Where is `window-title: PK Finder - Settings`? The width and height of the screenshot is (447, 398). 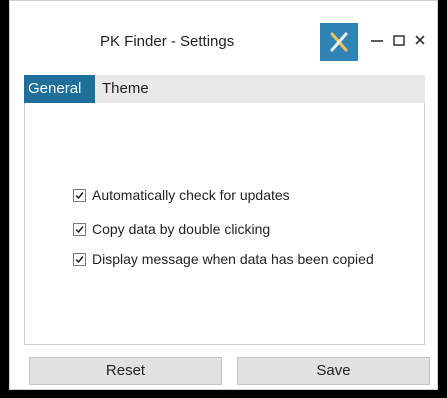
window-title: PK Finder - Settings is located at coordinates (167, 41).